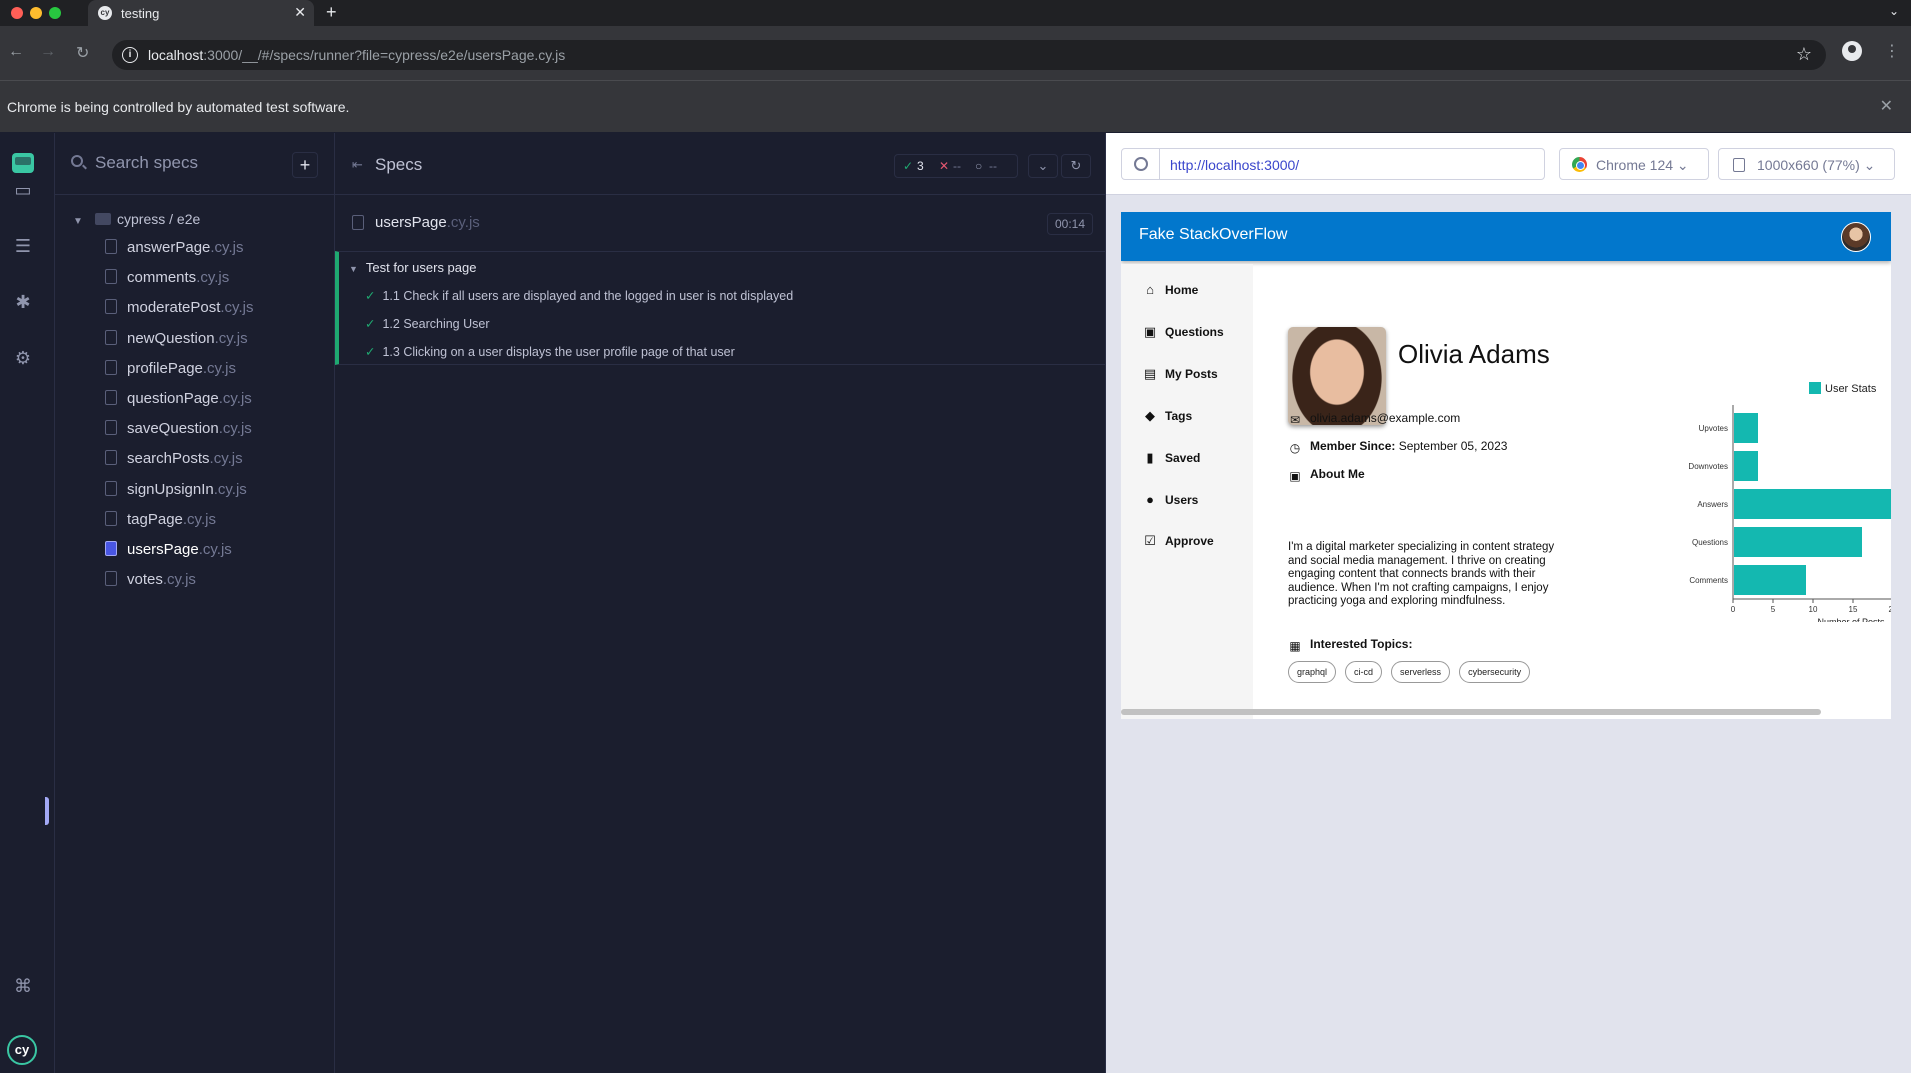 The height and width of the screenshot is (1073, 1911). What do you see at coordinates (370, 296) in the screenshot?
I see `pass-check-icon: ✓` at bounding box center [370, 296].